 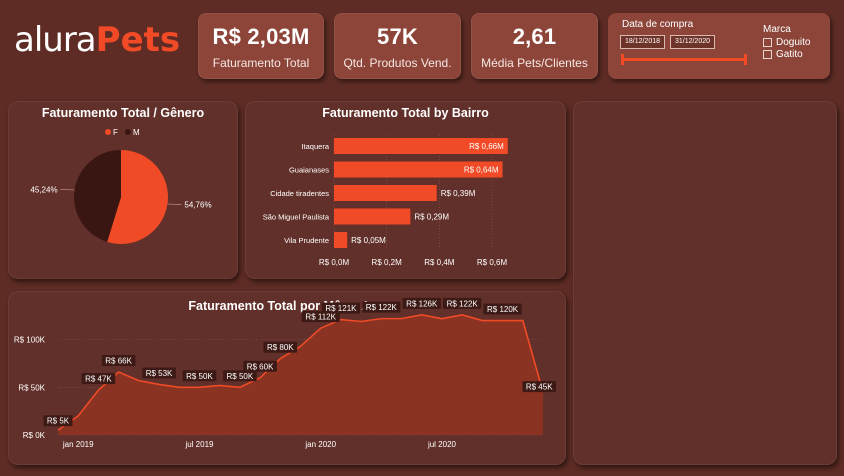 What do you see at coordinates (442, 444) in the screenshot?
I see `x-tick-label: jul 2020` at bounding box center [442, 444].